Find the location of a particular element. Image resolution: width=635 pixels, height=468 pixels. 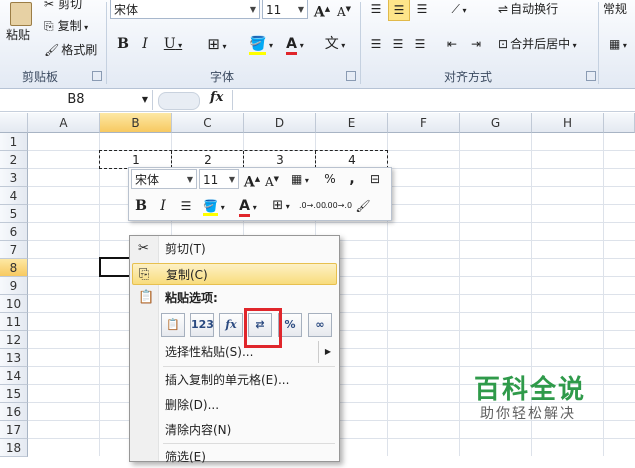

row-header-8: 8 is located at coordinates (14, 268).